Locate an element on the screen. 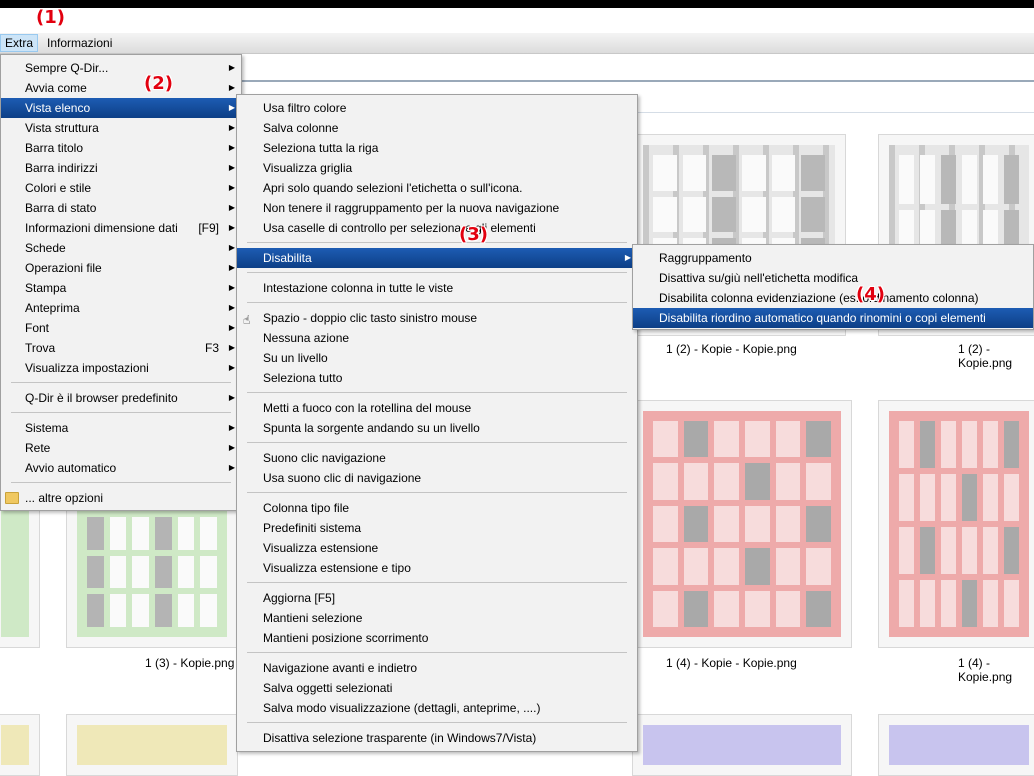 This screenshot has height=776, width=1034. menu-item-colonna-tipo-file: Colonna tipo file is located at coordinates (437, 508).